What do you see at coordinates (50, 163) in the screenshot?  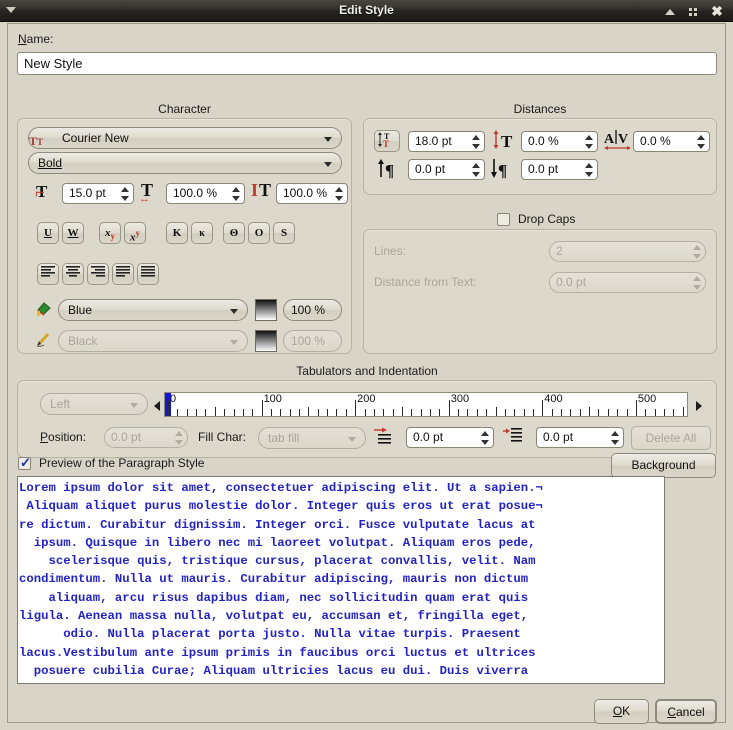 I see `font-style-value: Bold` at bounding box center [50, 163].